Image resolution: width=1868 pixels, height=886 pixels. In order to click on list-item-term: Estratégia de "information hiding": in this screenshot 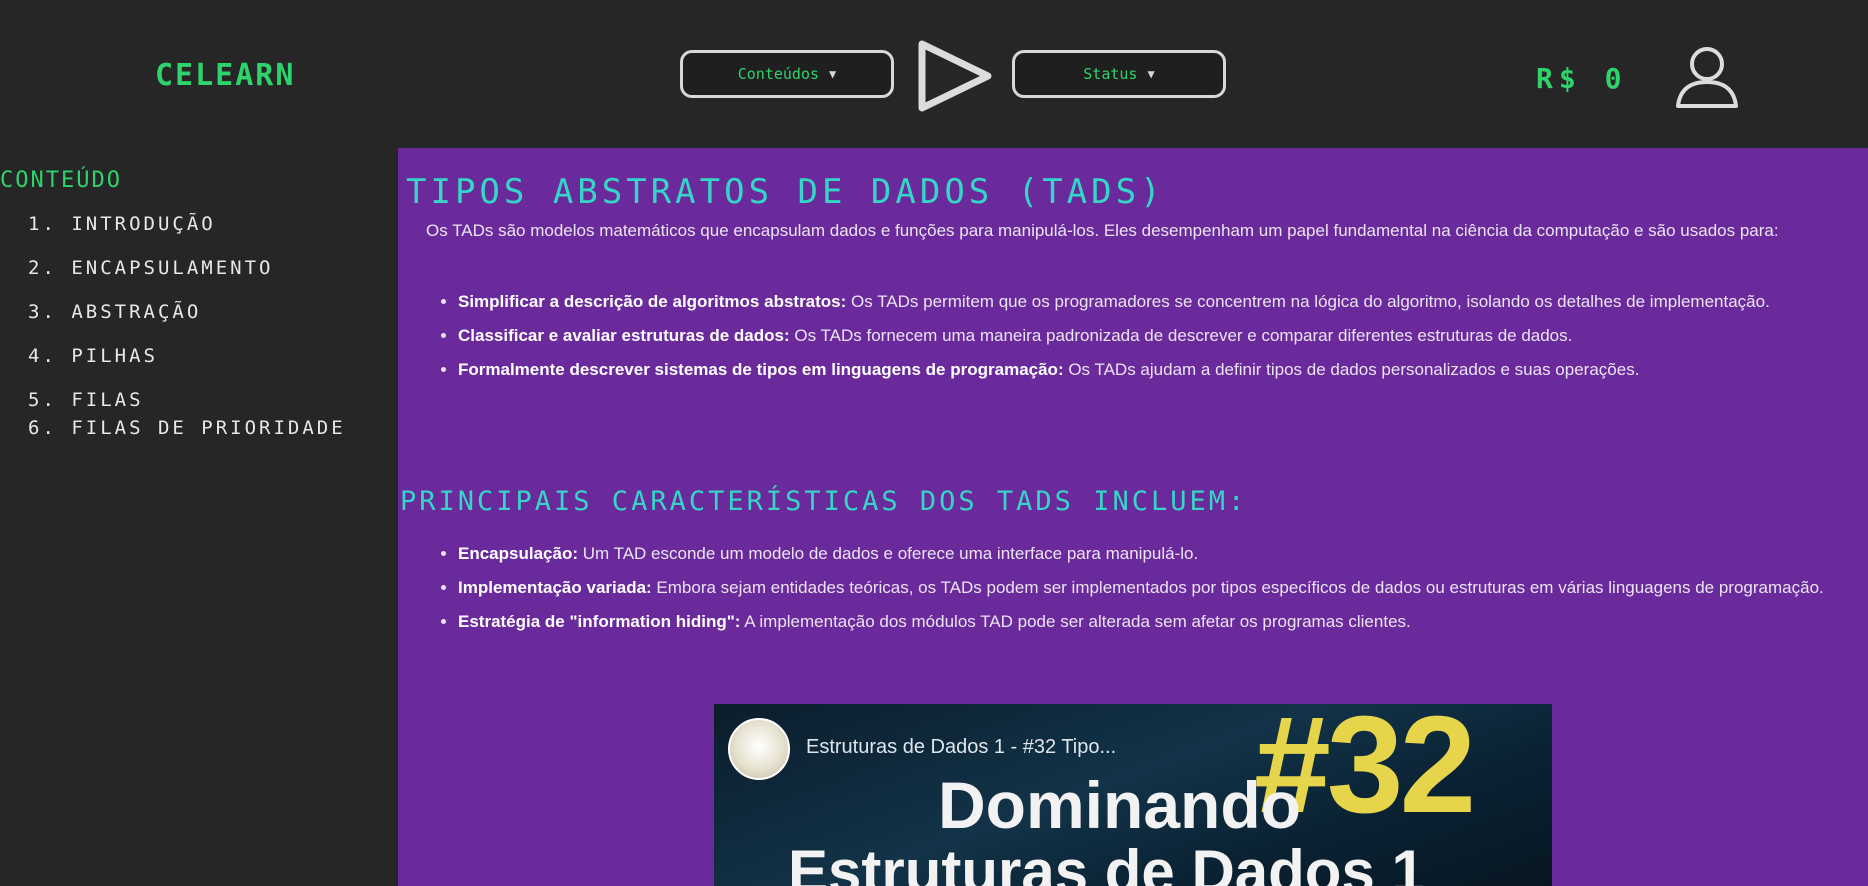, I will do `click(599, 621)`.